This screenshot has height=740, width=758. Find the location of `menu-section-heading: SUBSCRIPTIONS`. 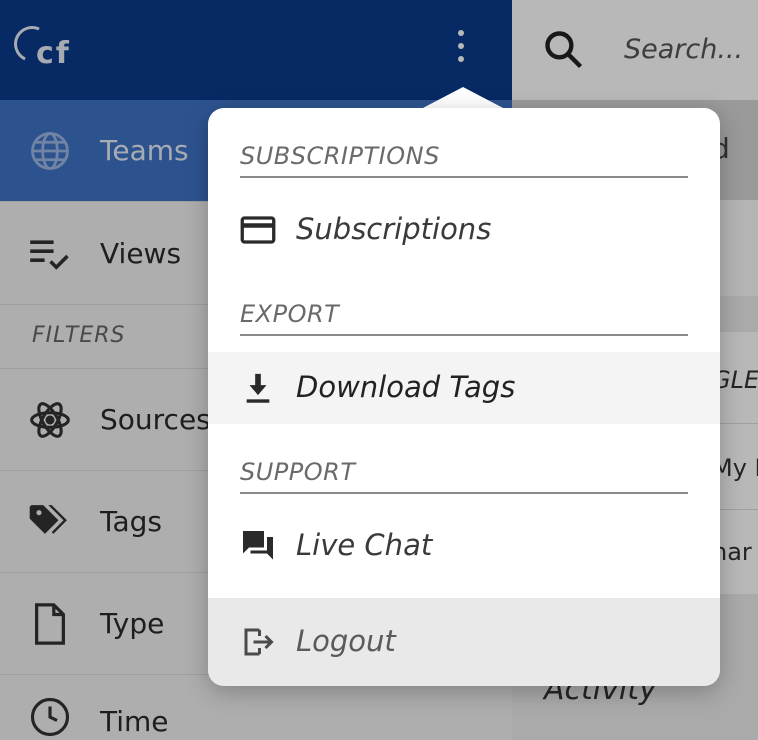

menu-section-heading: SUBSCRIPTIONS is located at coordinates (464, 158).